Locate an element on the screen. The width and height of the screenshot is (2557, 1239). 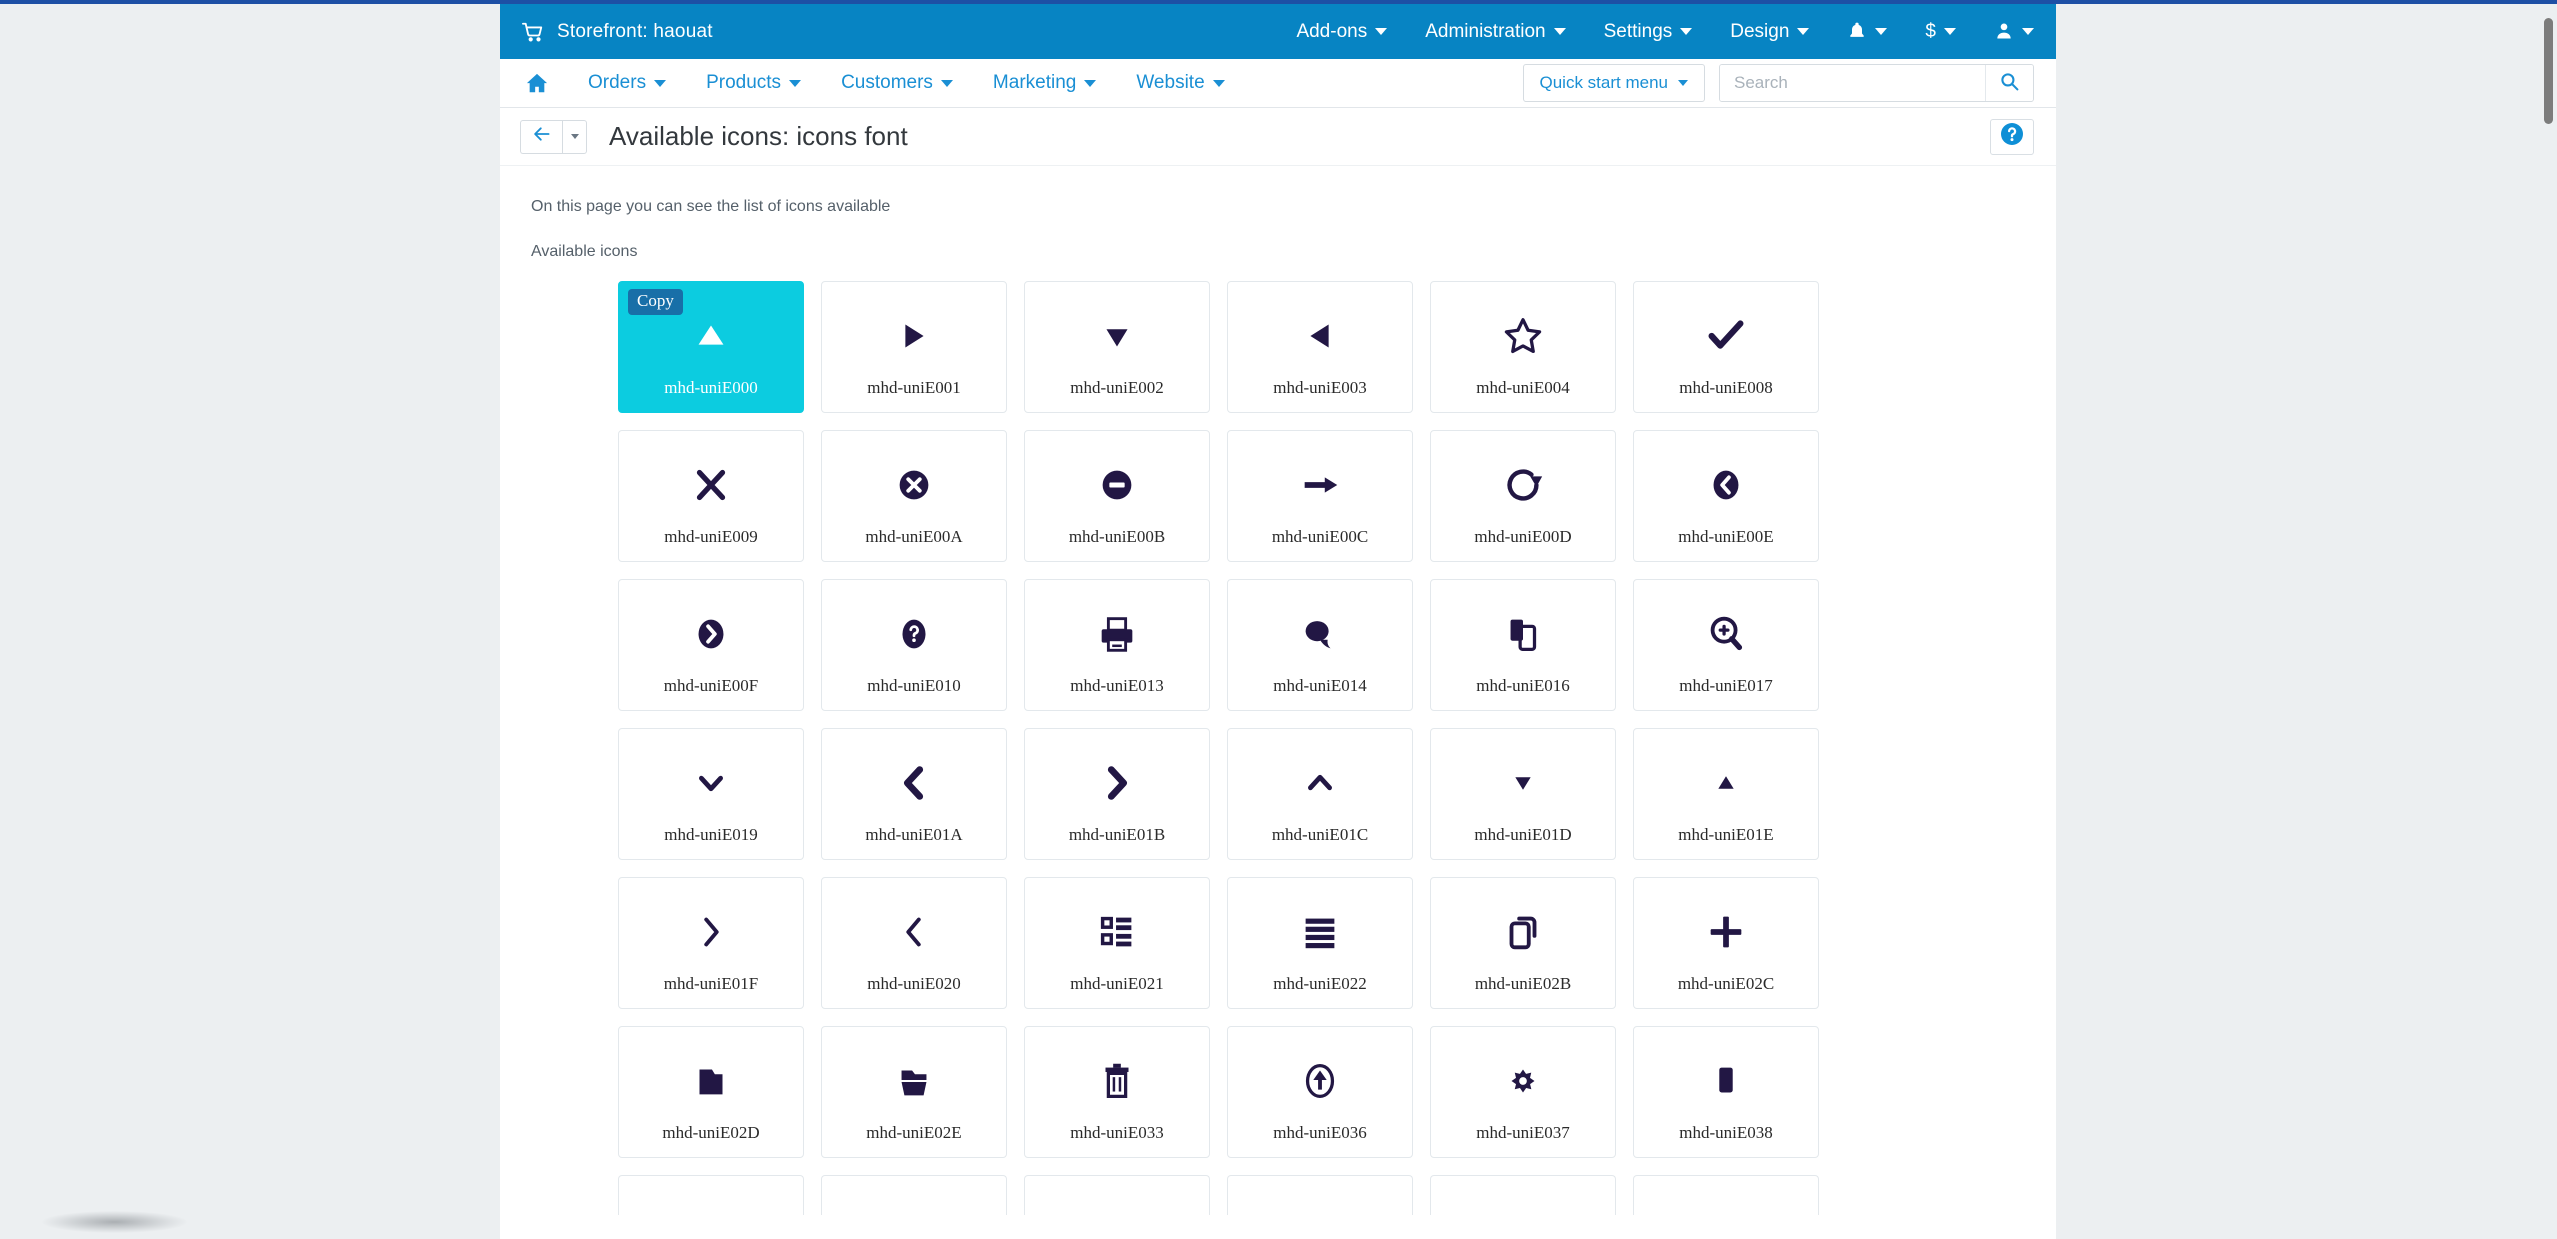
icon-cell-mhd-uniE008: mhd-uniE008 is located at coordinates (1726, 347).